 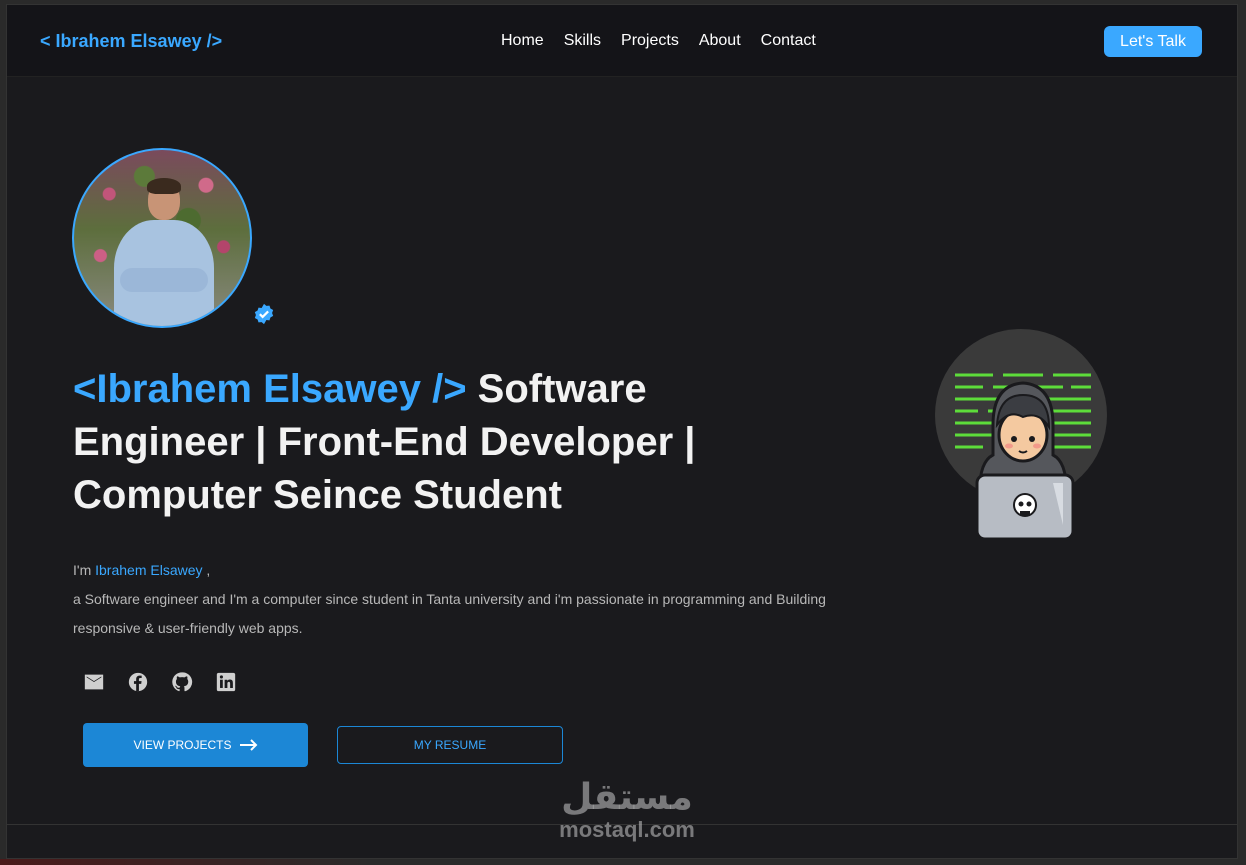 I want to click on github-icon, so click(x=182, y=682).